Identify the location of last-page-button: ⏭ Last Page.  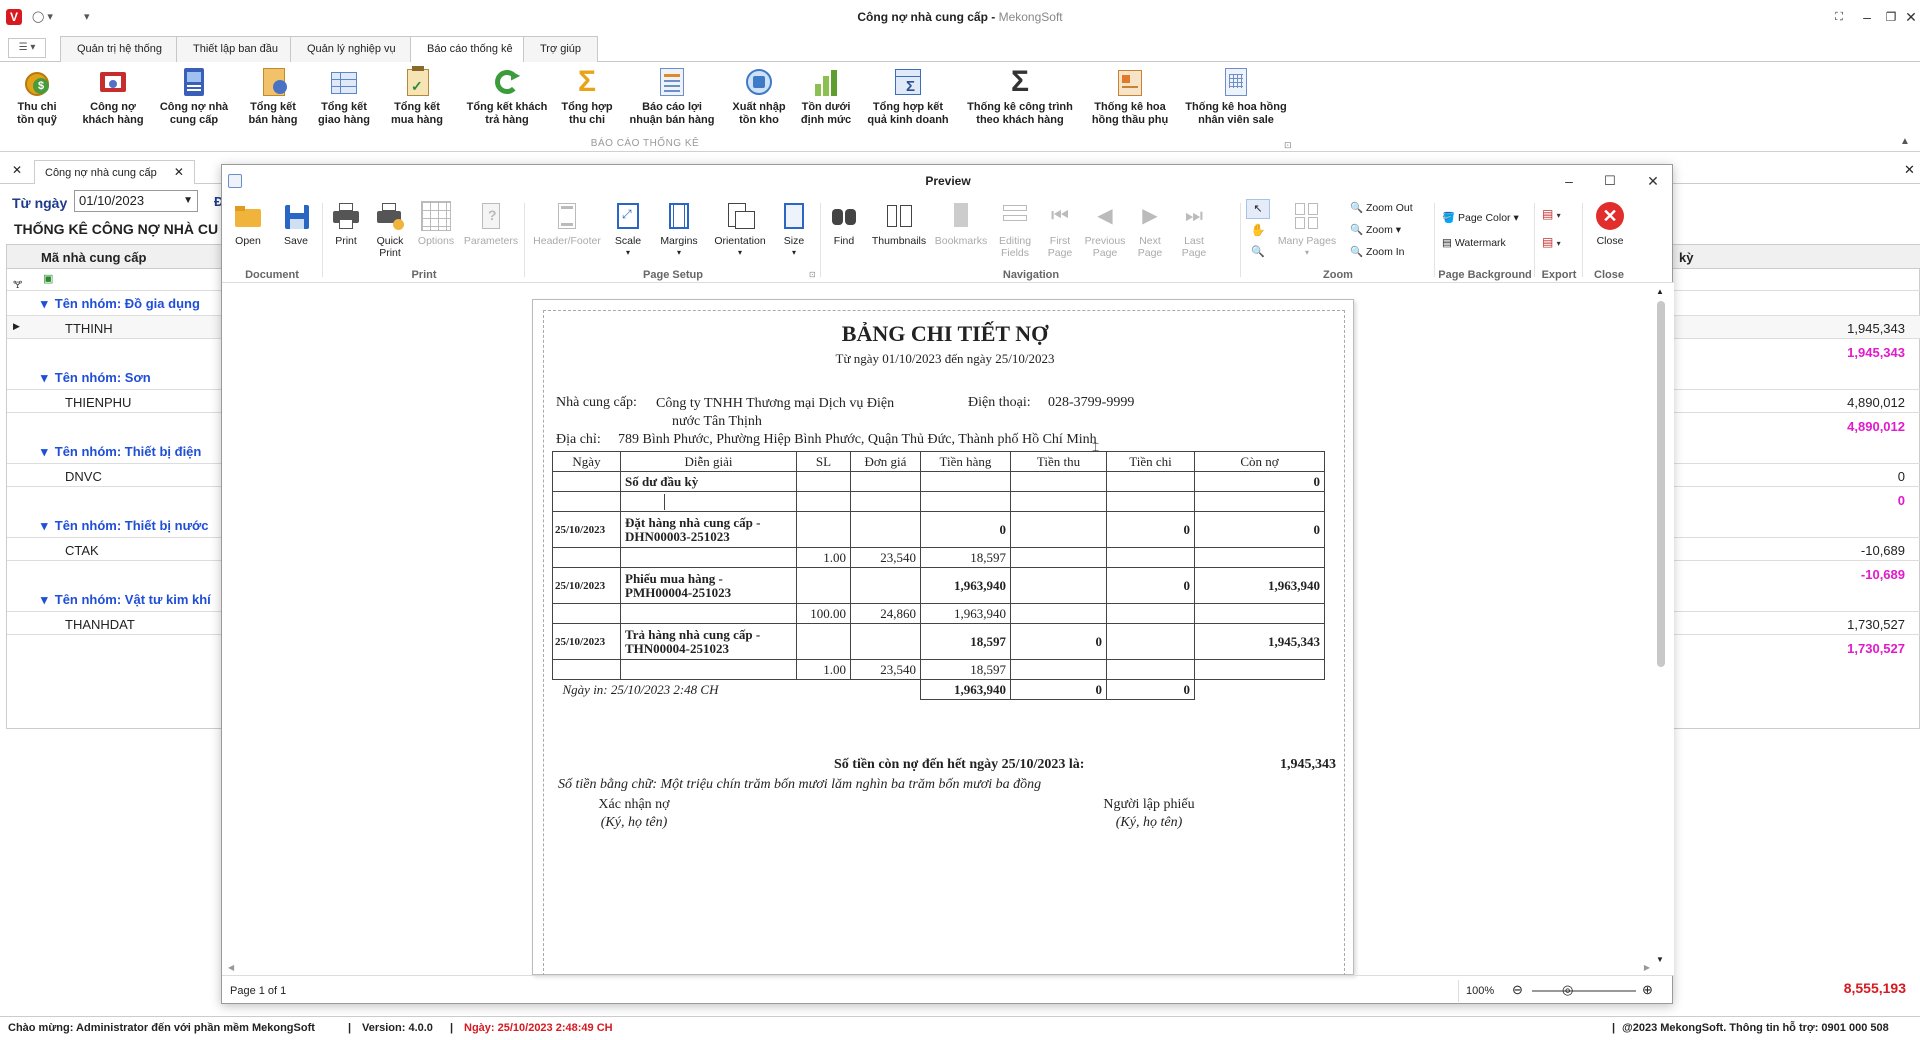
(1194, 230).